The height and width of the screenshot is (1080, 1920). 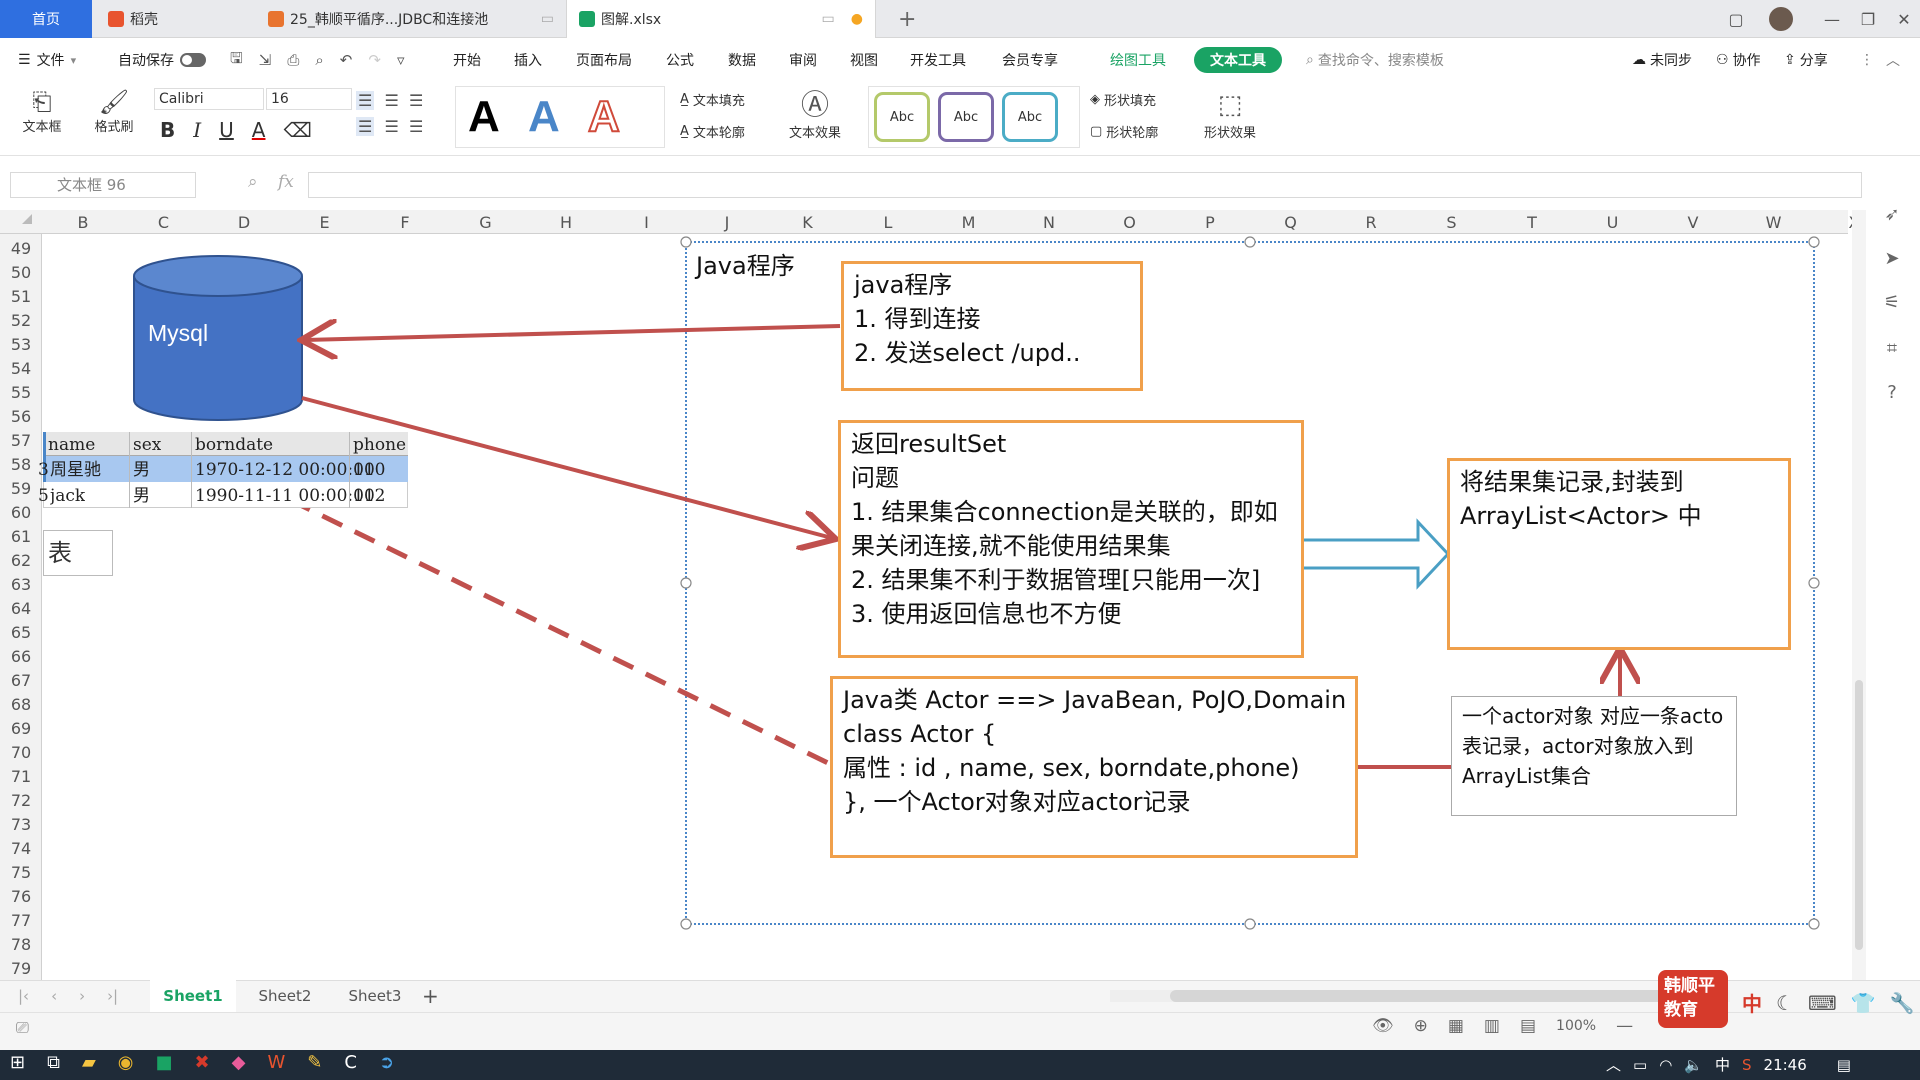 I want to click on chrome-icon: ◉, so click(x=126, y=1062).